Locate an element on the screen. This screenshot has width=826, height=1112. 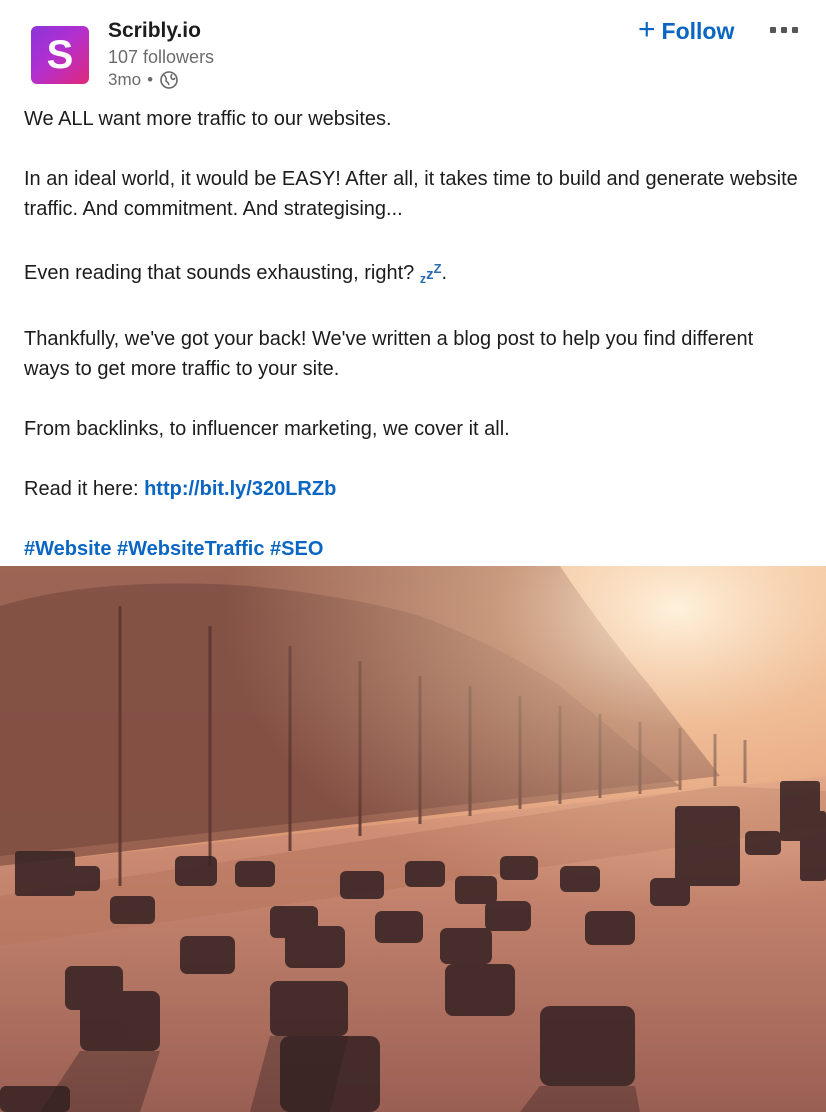
emoji-z-mid: z is located at coordinates (430, 274).